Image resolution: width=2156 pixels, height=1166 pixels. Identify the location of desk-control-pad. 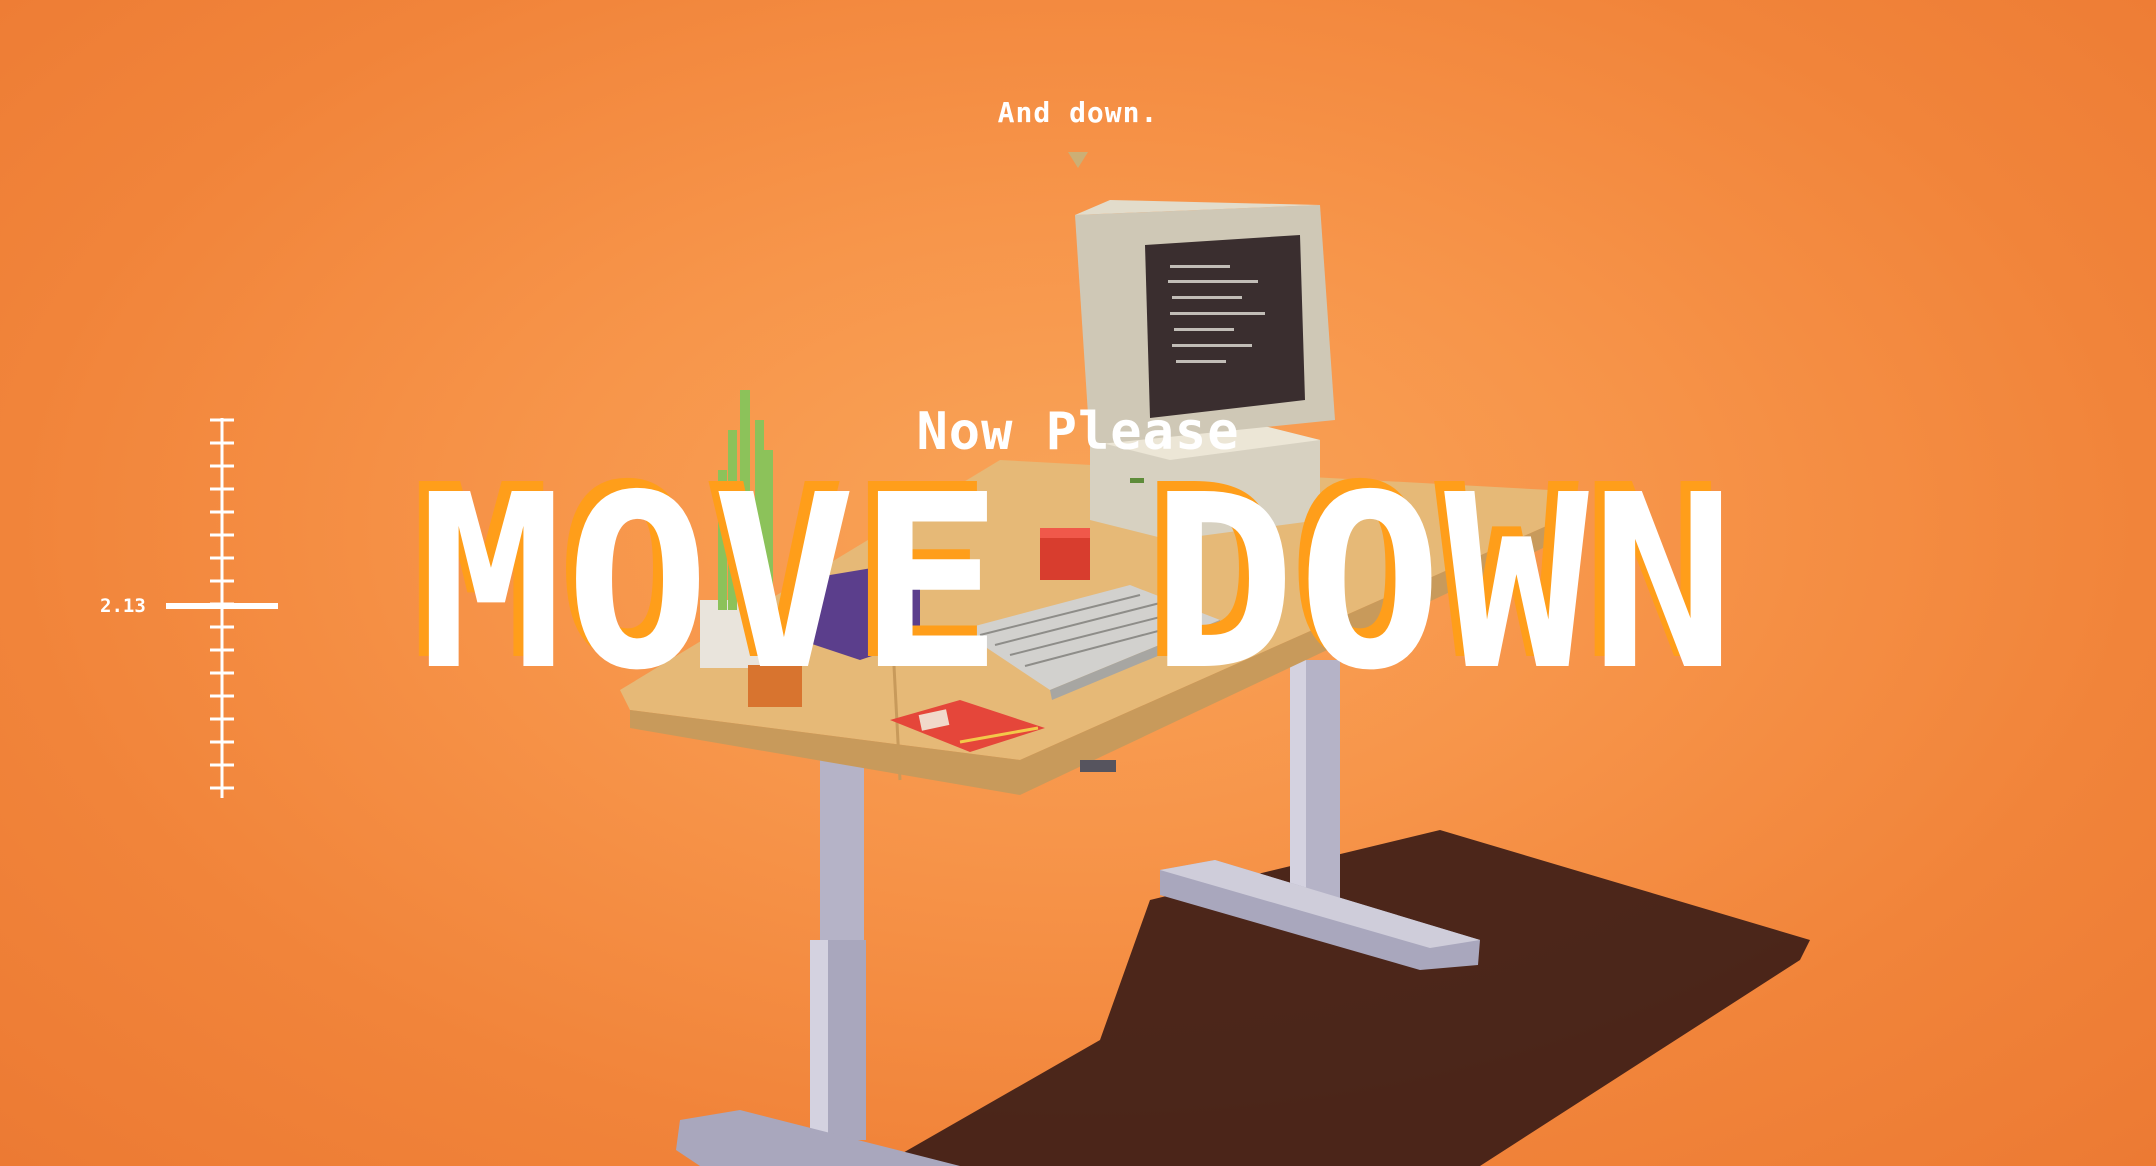
(1098, 766).